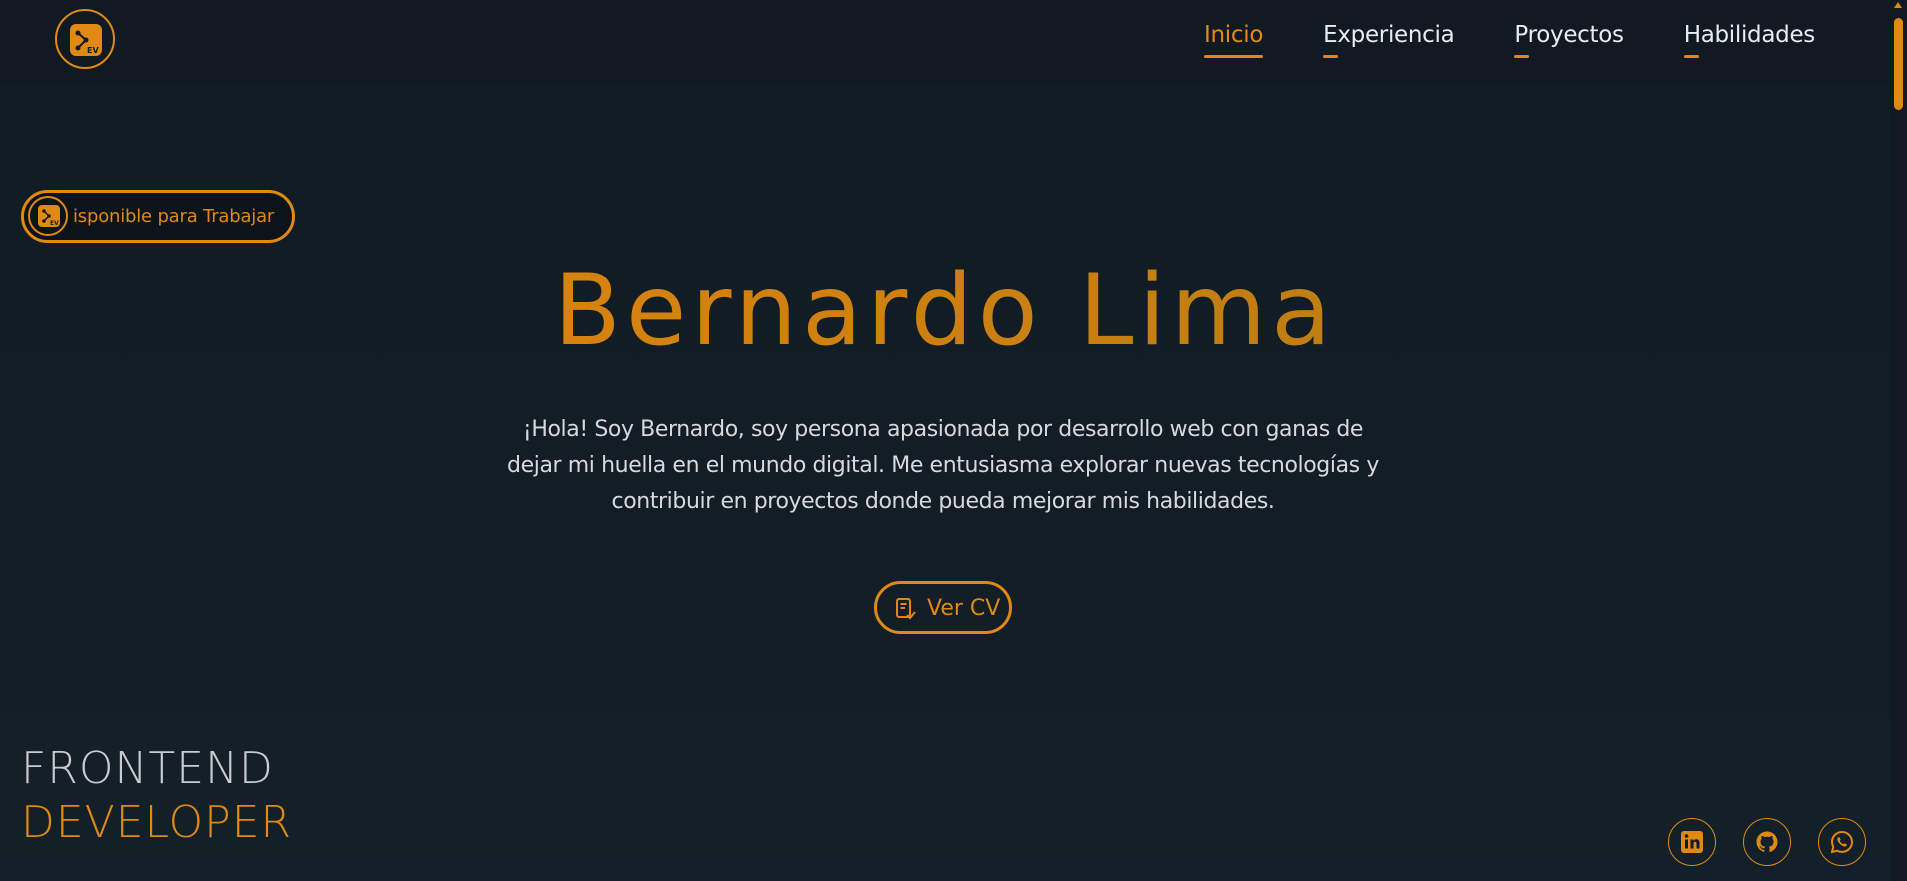 The height and width of the screenshot is (881, 1907). I want to click on linkedin-button, so click(1692, 842).